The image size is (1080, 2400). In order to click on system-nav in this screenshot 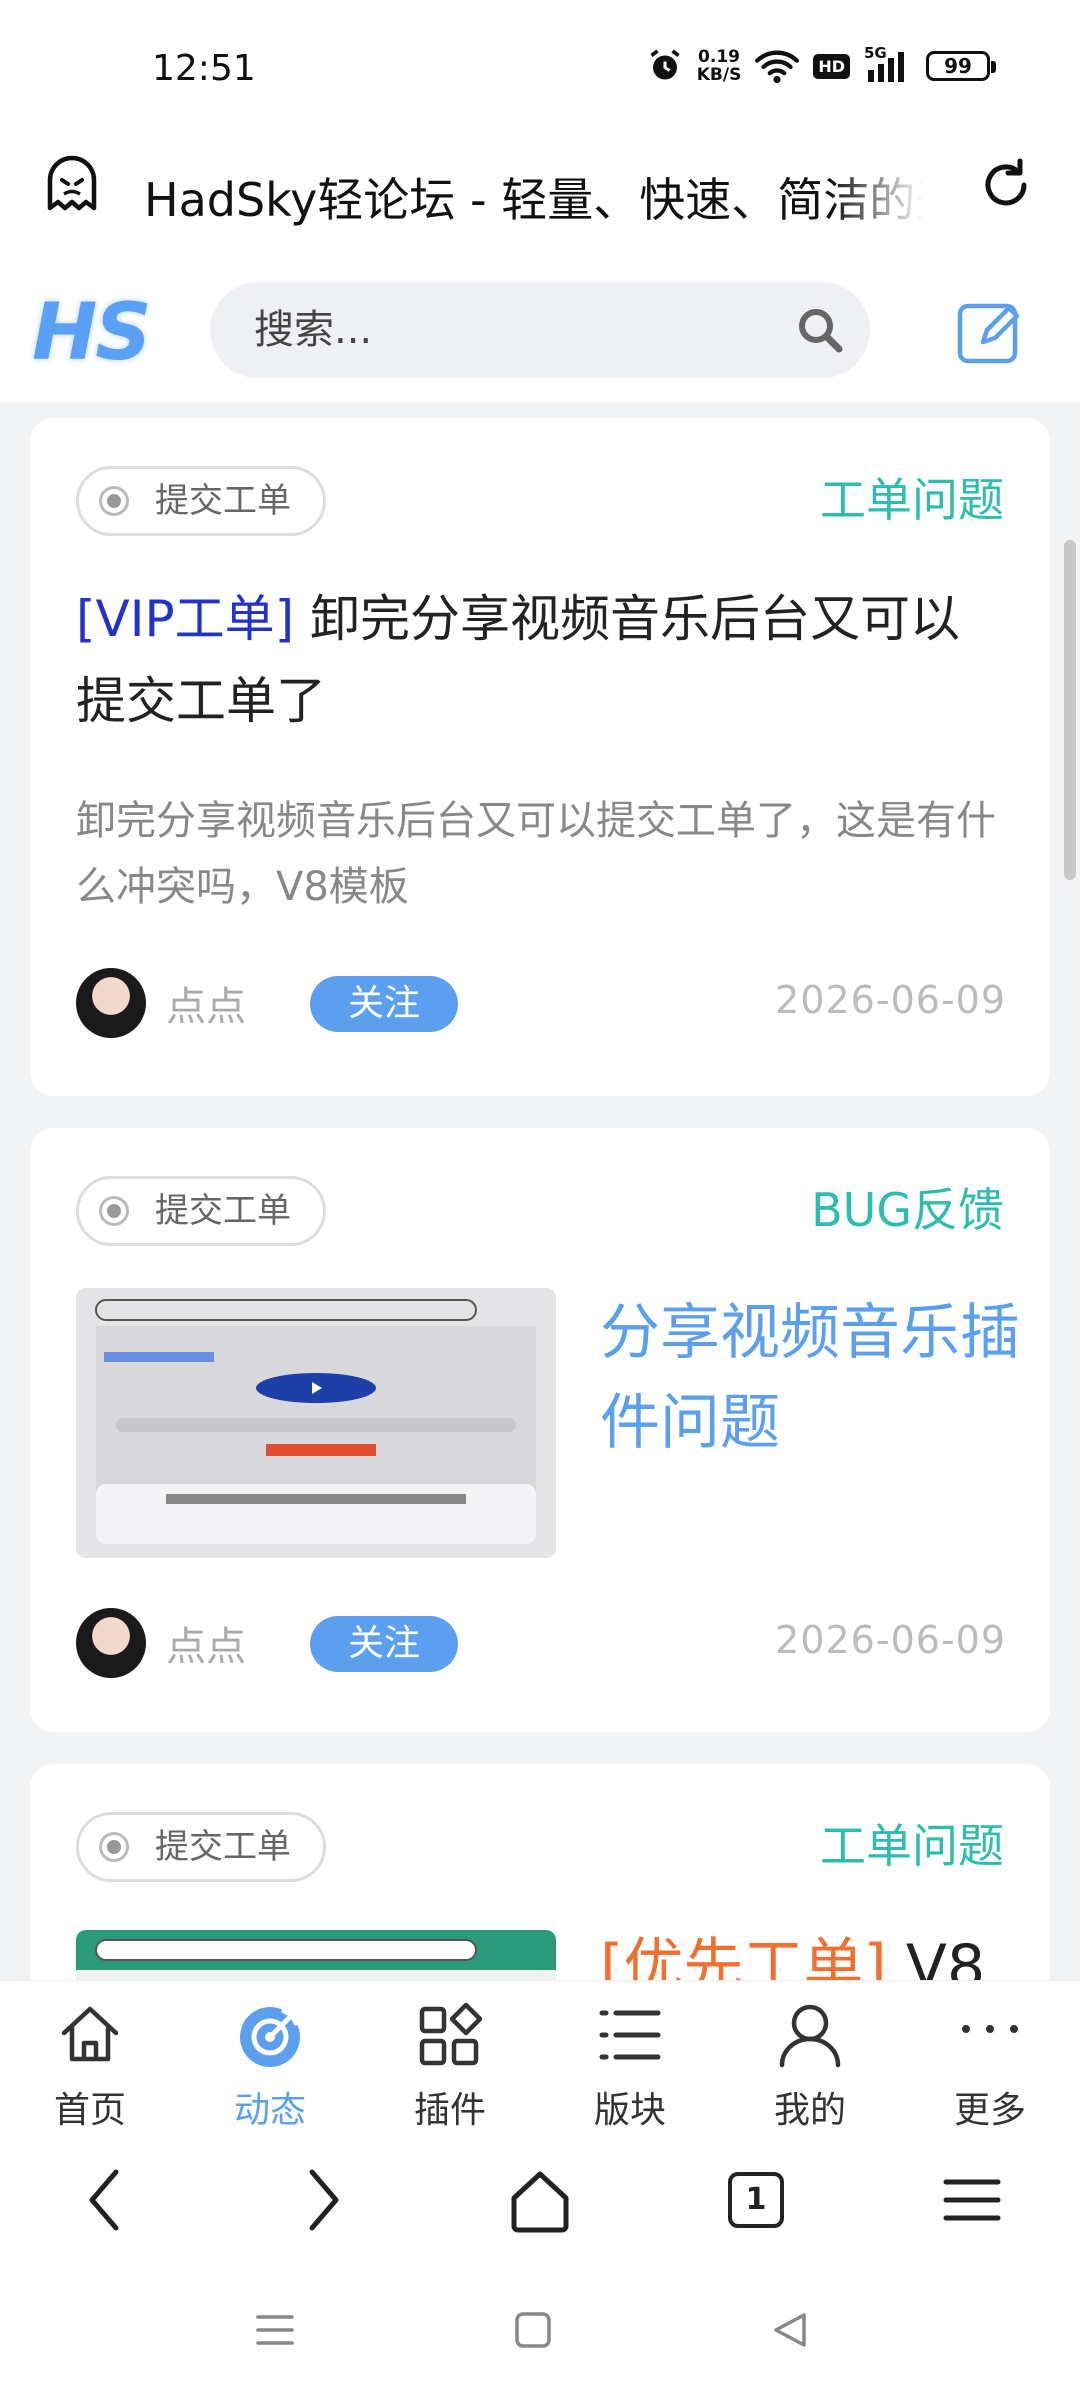, I will do `click(540, 2330)`.